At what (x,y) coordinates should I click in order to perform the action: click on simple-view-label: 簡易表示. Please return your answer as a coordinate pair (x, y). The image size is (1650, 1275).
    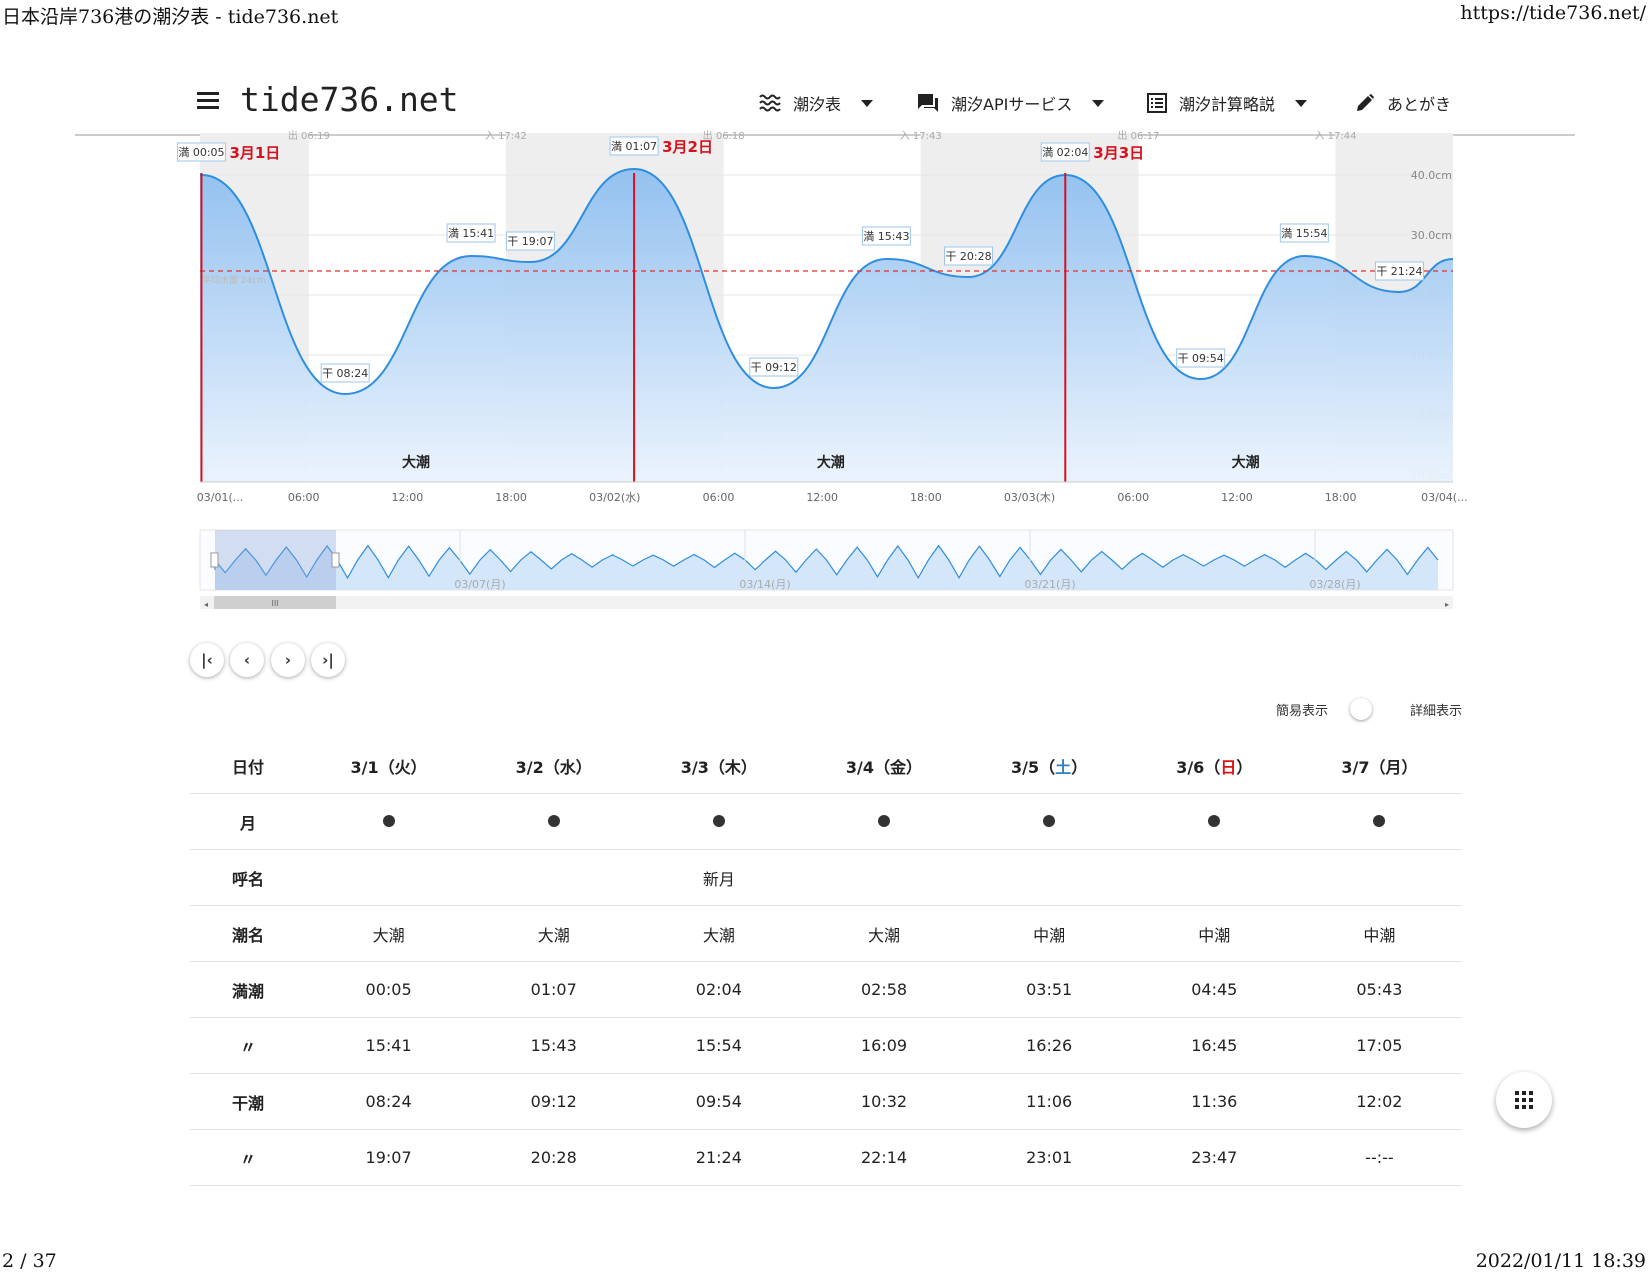
    Looking at the image, I should click on (1302, 709).